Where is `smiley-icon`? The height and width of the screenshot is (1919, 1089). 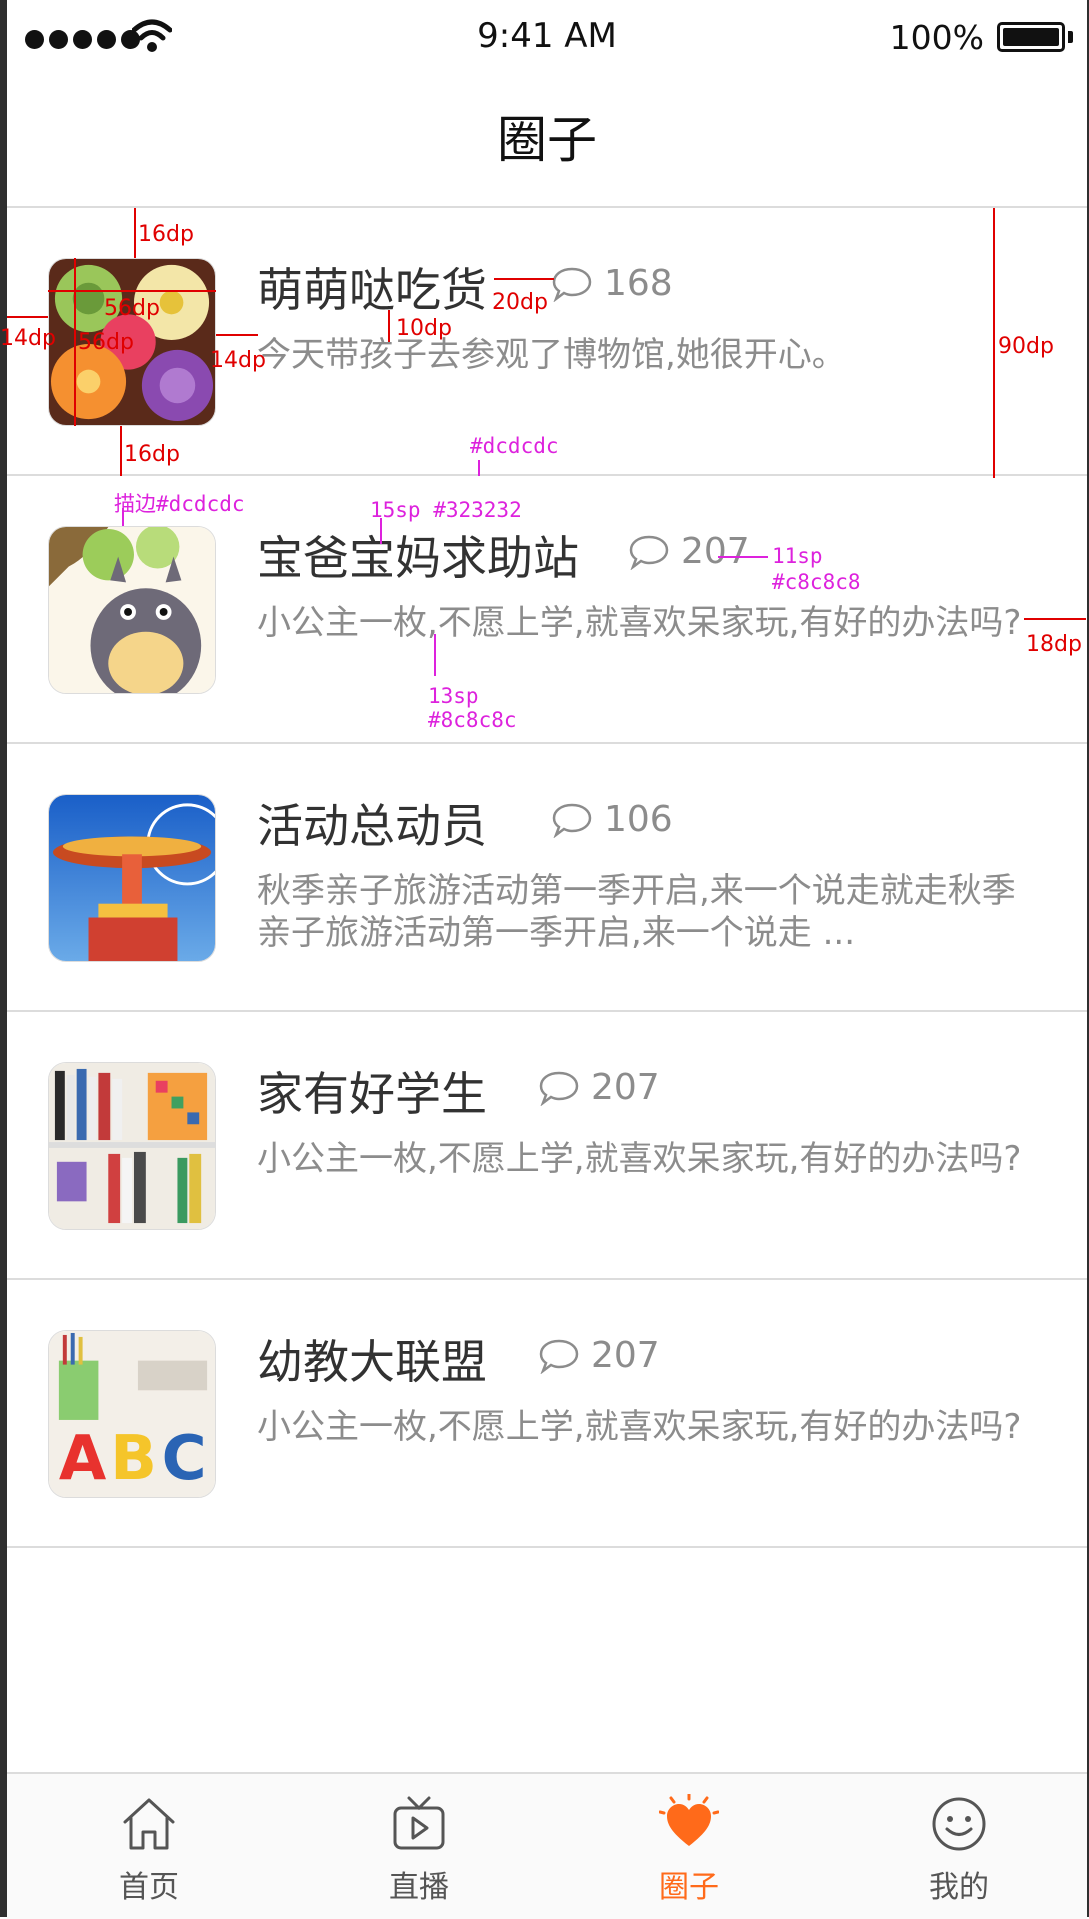 smiley-icon is located at coordinates (959, 1824).